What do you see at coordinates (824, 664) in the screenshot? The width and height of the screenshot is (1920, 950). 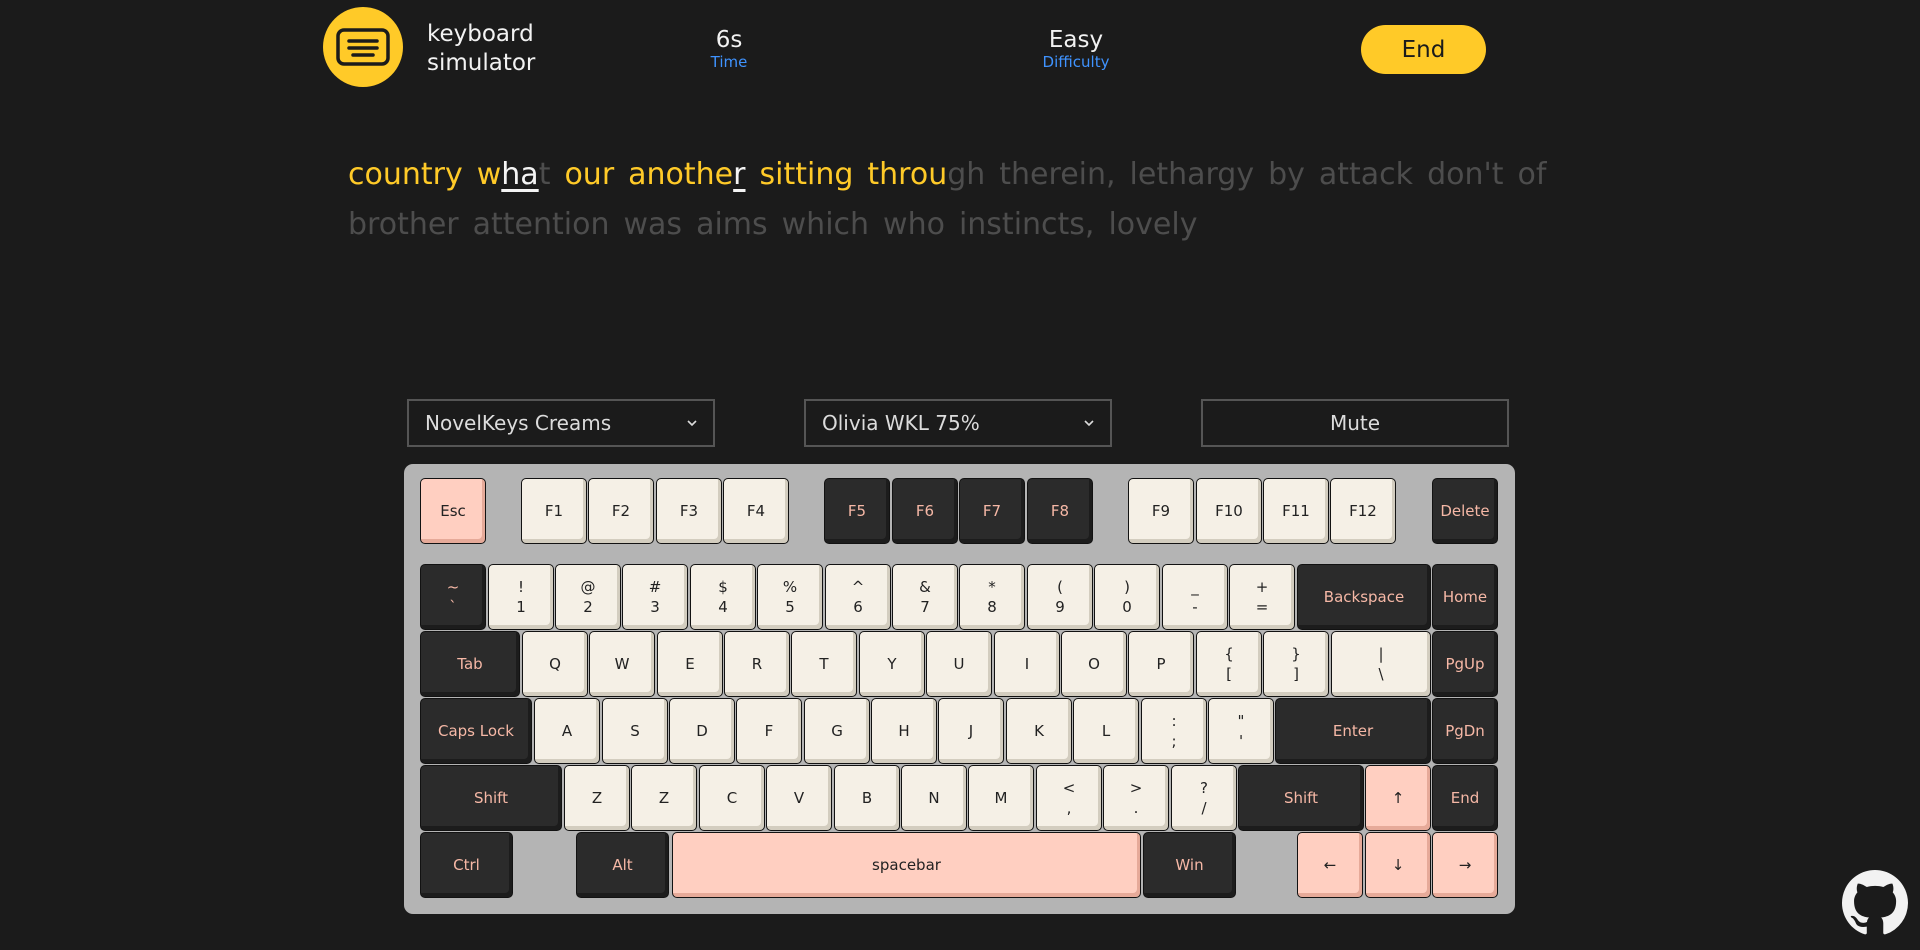 I see `key-t: T` at bounding box center [824, 664].